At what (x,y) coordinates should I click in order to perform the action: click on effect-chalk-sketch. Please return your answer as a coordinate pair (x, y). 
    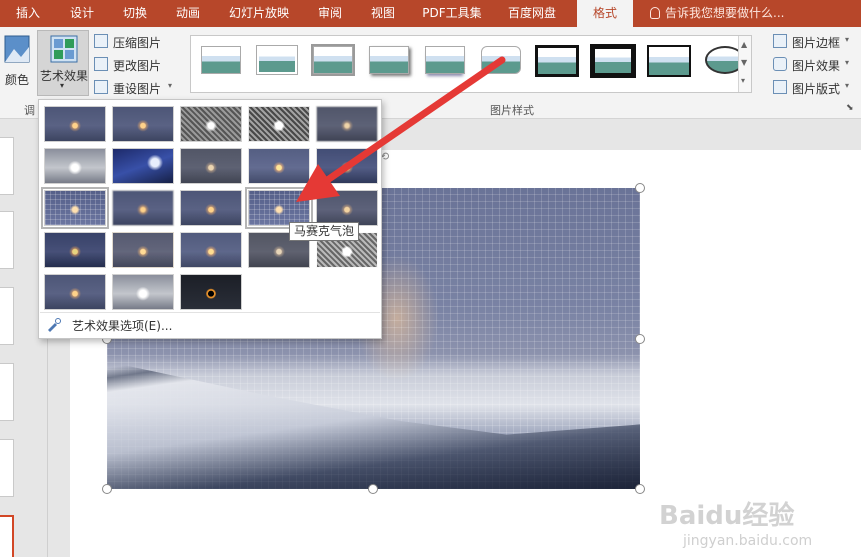
    Looking at the image, I should click on (347, 124).